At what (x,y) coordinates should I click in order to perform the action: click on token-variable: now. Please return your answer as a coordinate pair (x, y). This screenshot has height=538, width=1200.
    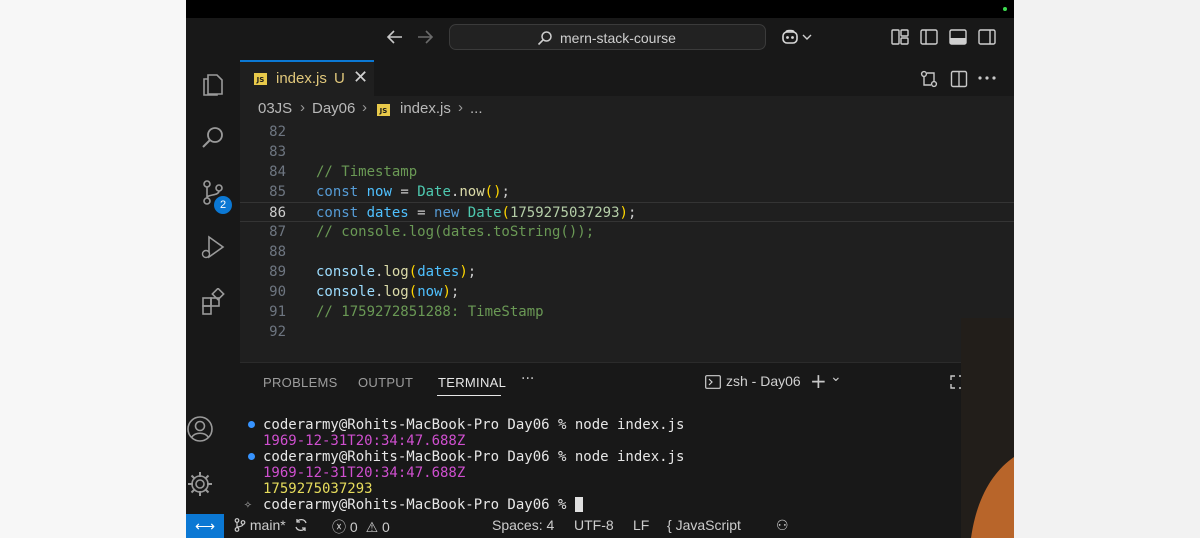
    Looking at the image, I should click on (430, 292).